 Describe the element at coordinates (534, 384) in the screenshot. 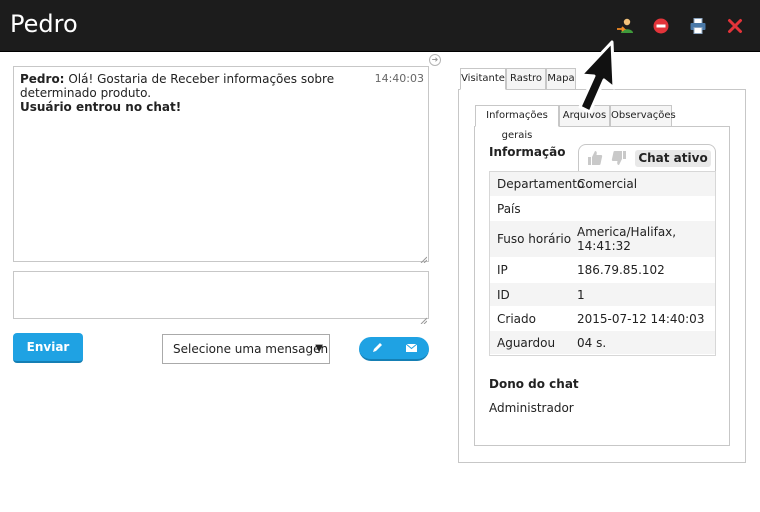

I see `owner-heading: Dono do chat` at that location.